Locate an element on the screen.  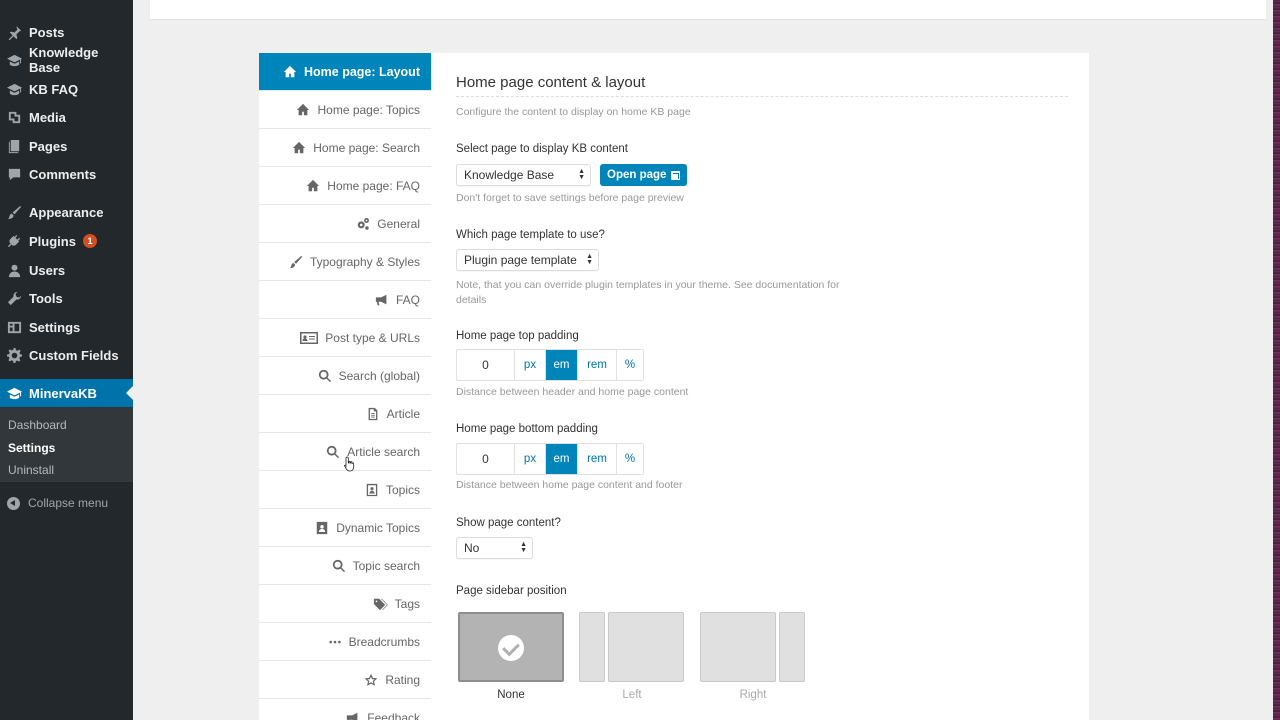
tab-home-topics: Home page: Topics is located at coordinates (345, 110).